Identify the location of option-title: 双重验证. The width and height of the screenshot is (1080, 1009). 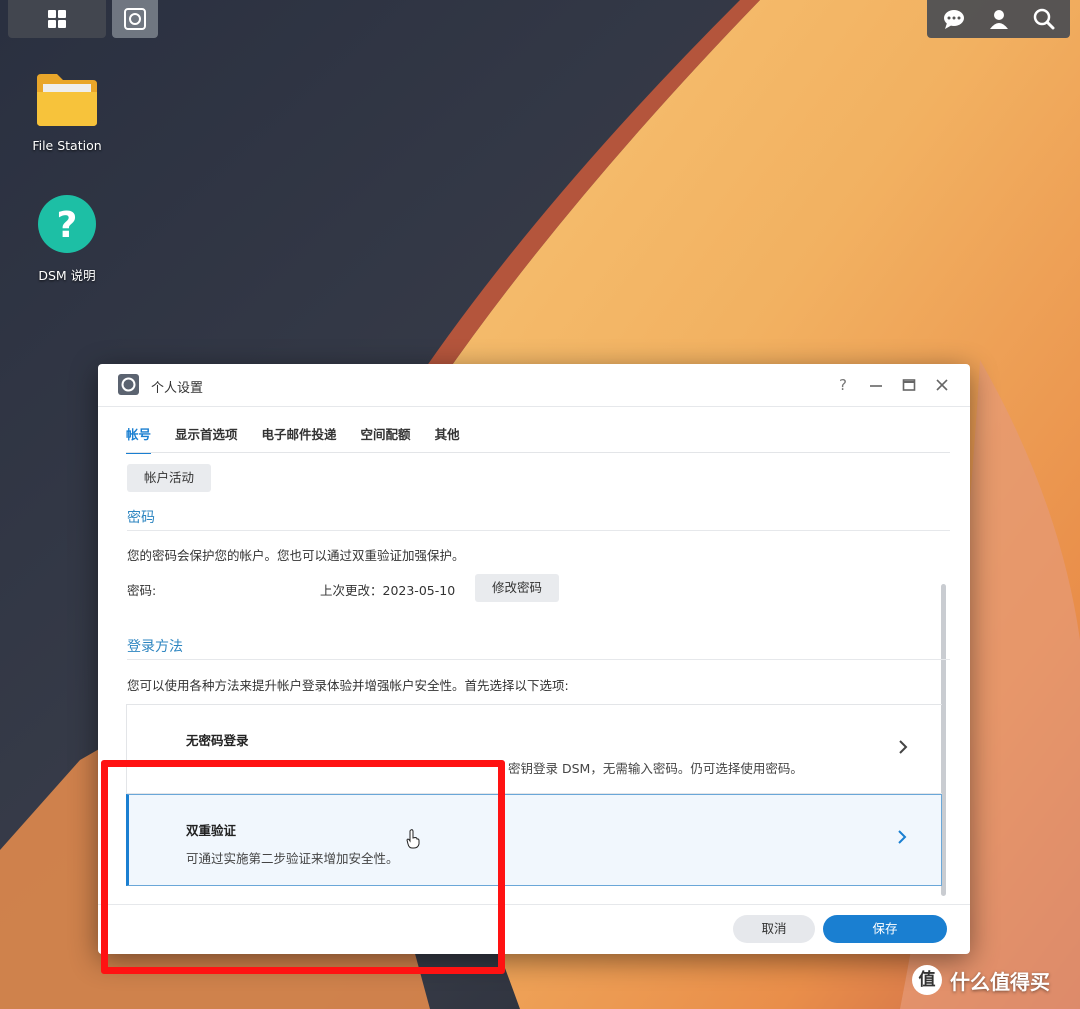
(211, 830).